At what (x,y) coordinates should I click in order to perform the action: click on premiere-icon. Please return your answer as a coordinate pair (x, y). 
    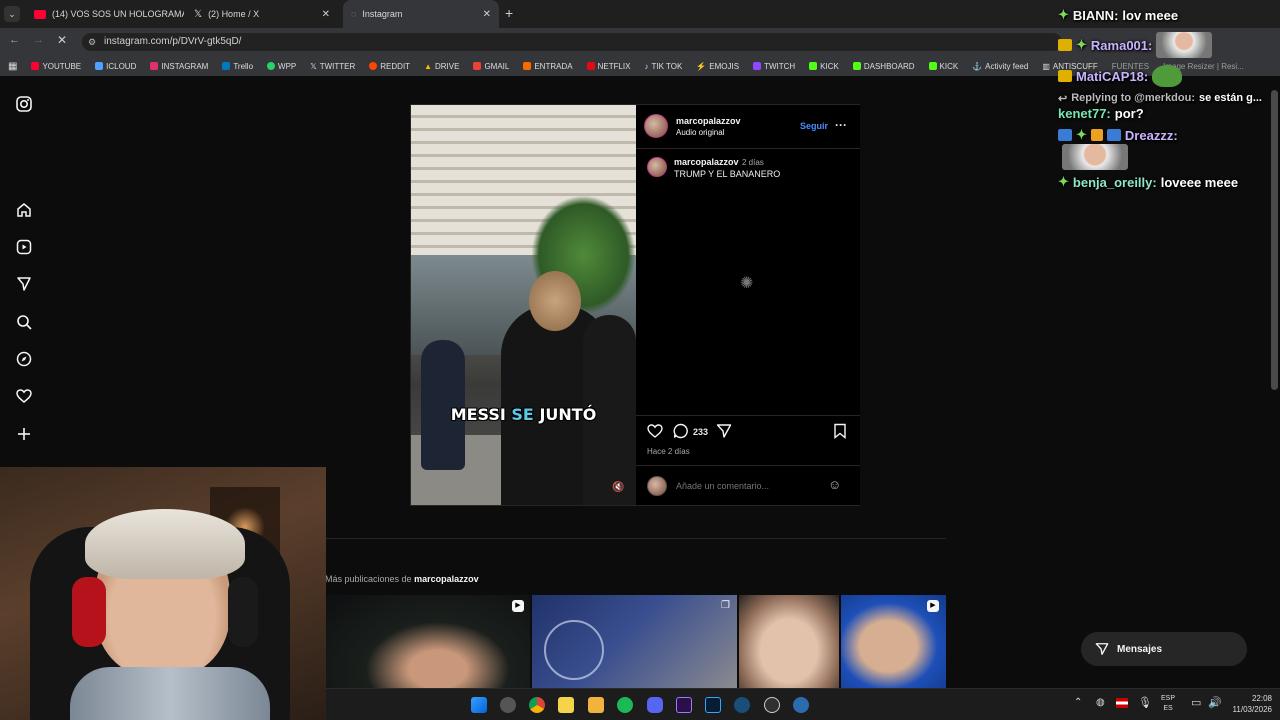
    Looking at the image, I should click on (684, 705).